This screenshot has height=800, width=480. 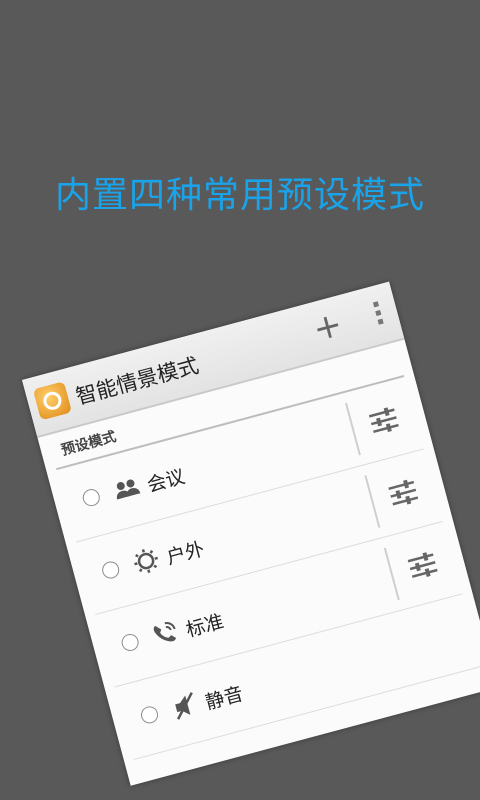 I want to click on promo-headline: 内置四种常用预设模式, so click(x=239, y=195).